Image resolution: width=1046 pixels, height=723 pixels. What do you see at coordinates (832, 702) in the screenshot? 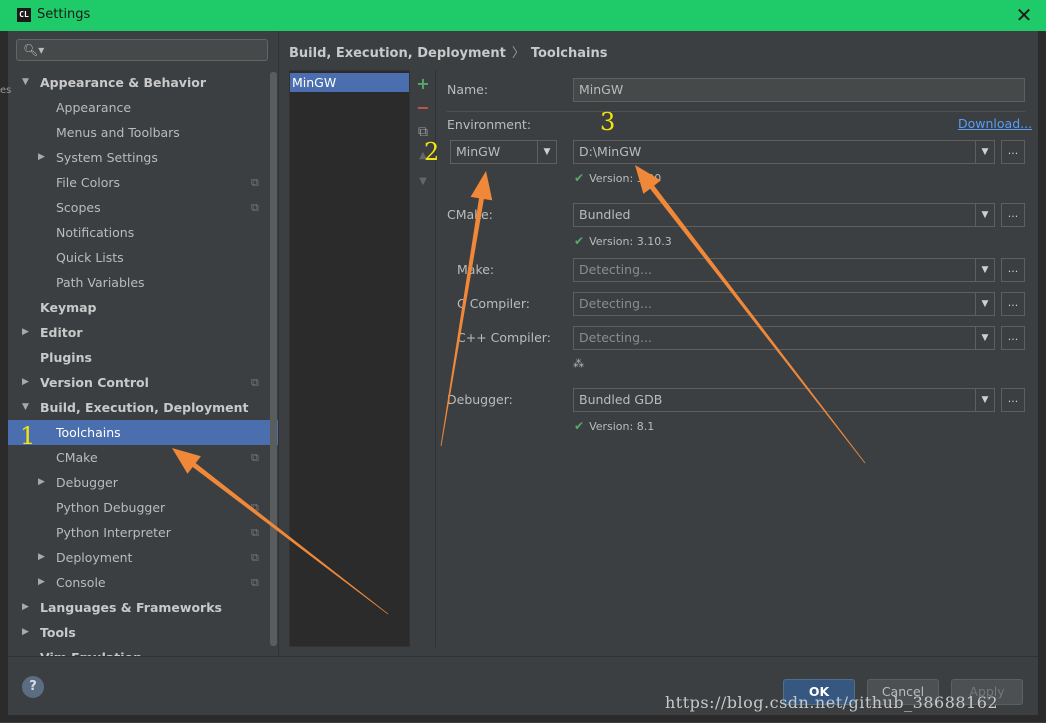
I see `watermark: https://blog.csdn.net/github_38688162` at bounding box center [832, 702].